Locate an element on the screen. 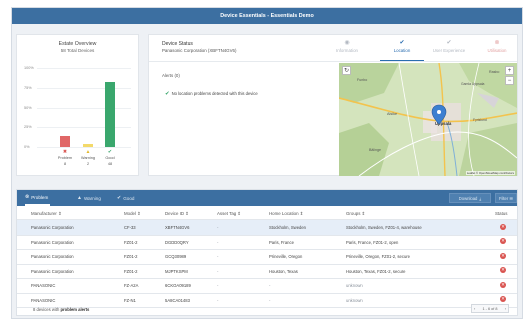 Image resolution: width=532 pixels, height=325 pixels. pagination-range: 1 - 6 of 8 is located at coordinates (490, 308).